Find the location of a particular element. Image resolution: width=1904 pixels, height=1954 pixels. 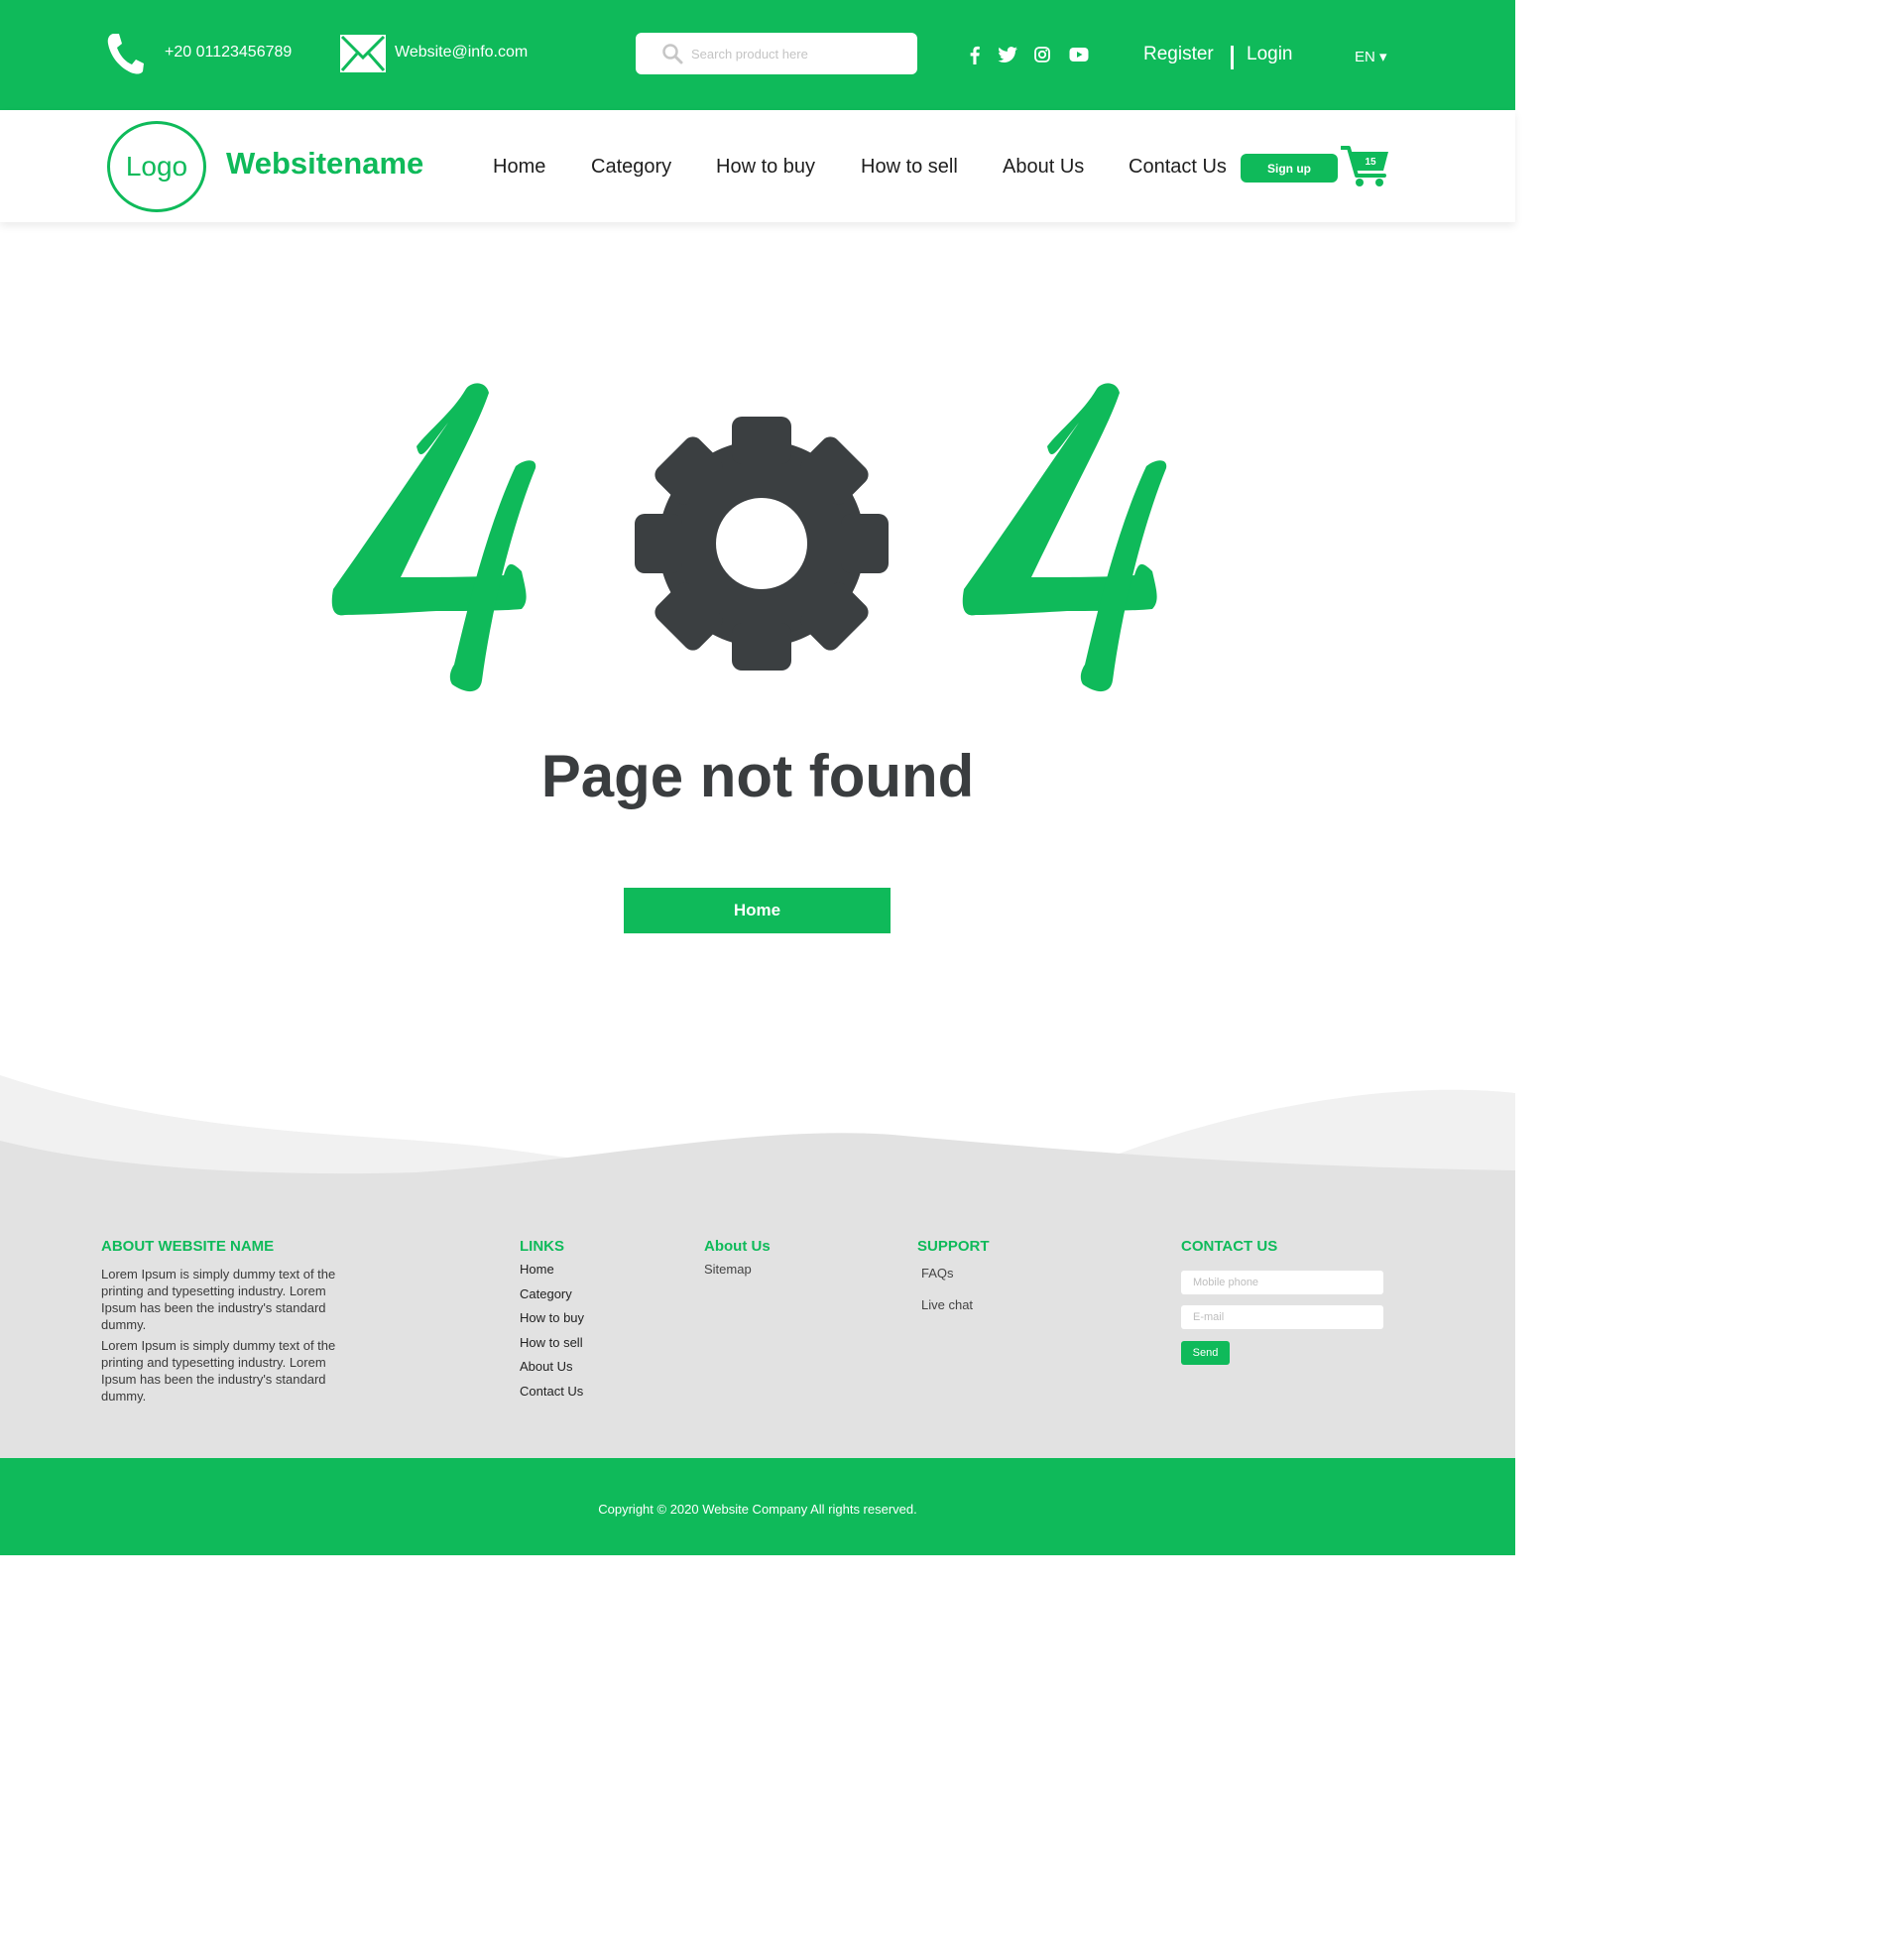

nav-how-to-sell: How to sell is located at coordinates (909, 167).